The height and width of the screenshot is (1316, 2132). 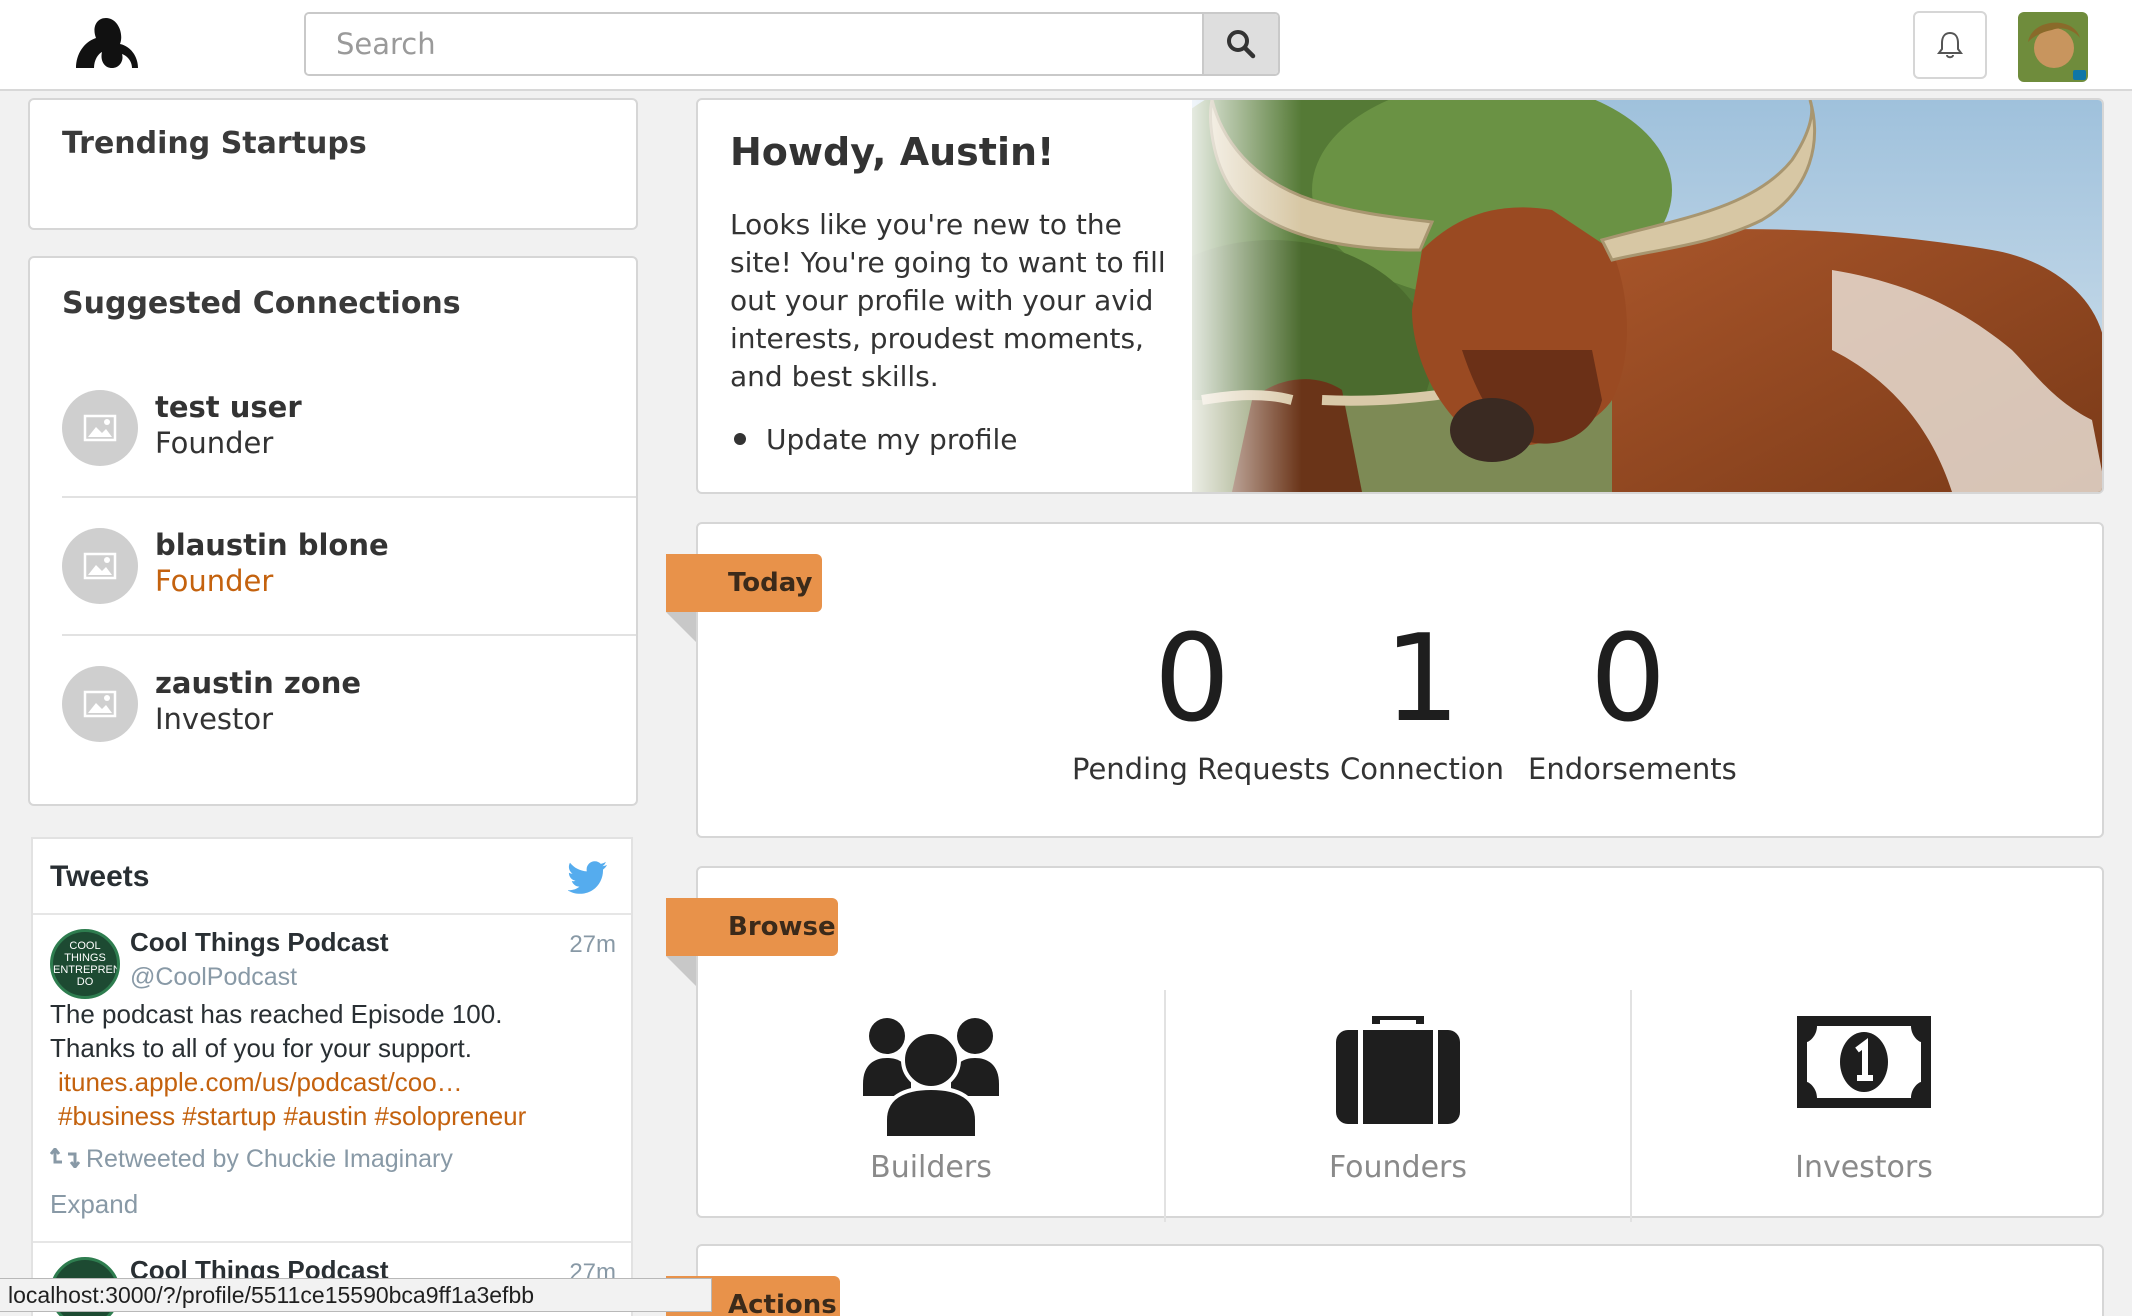 I want to click on tweets-title: Tweets, so click(x=100, y=876).